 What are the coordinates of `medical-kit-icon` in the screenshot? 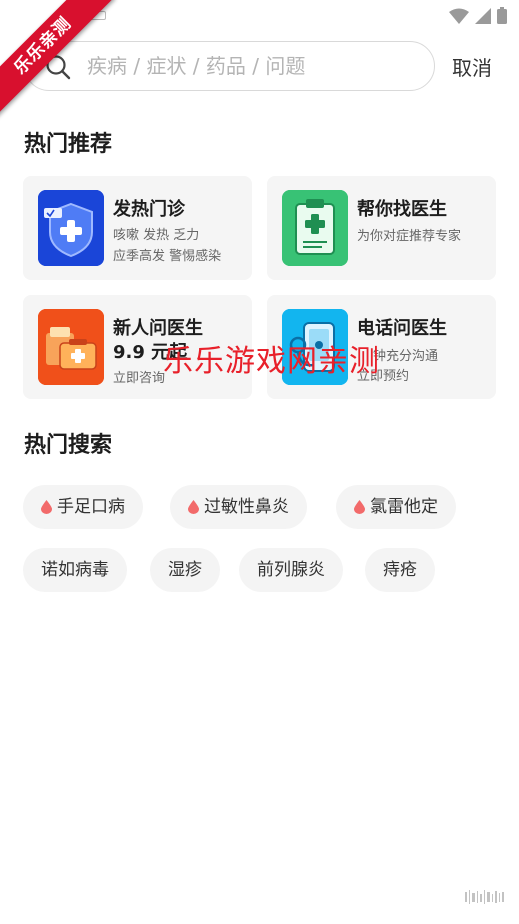 It's located at (71, 347).